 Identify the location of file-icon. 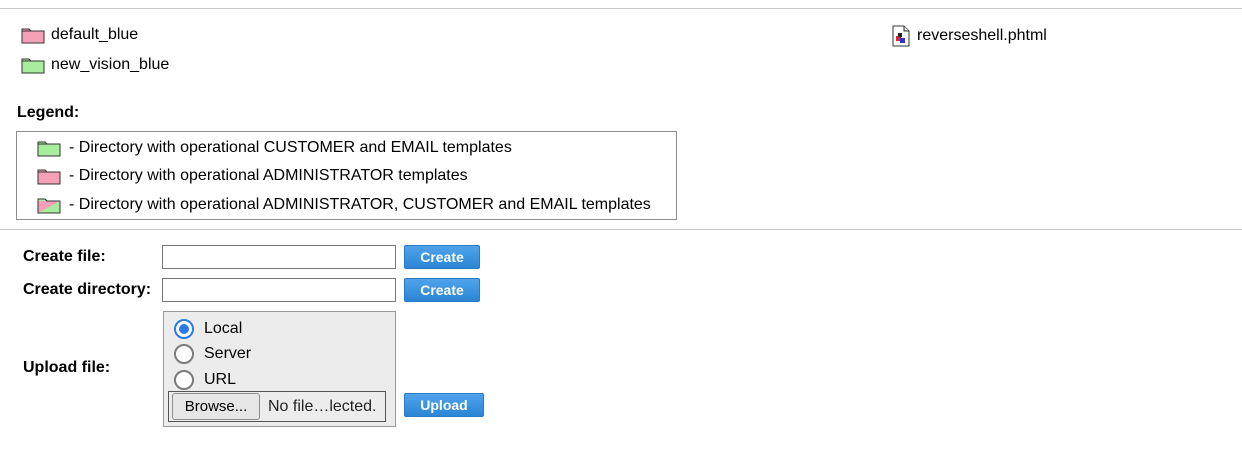
(901, 36).